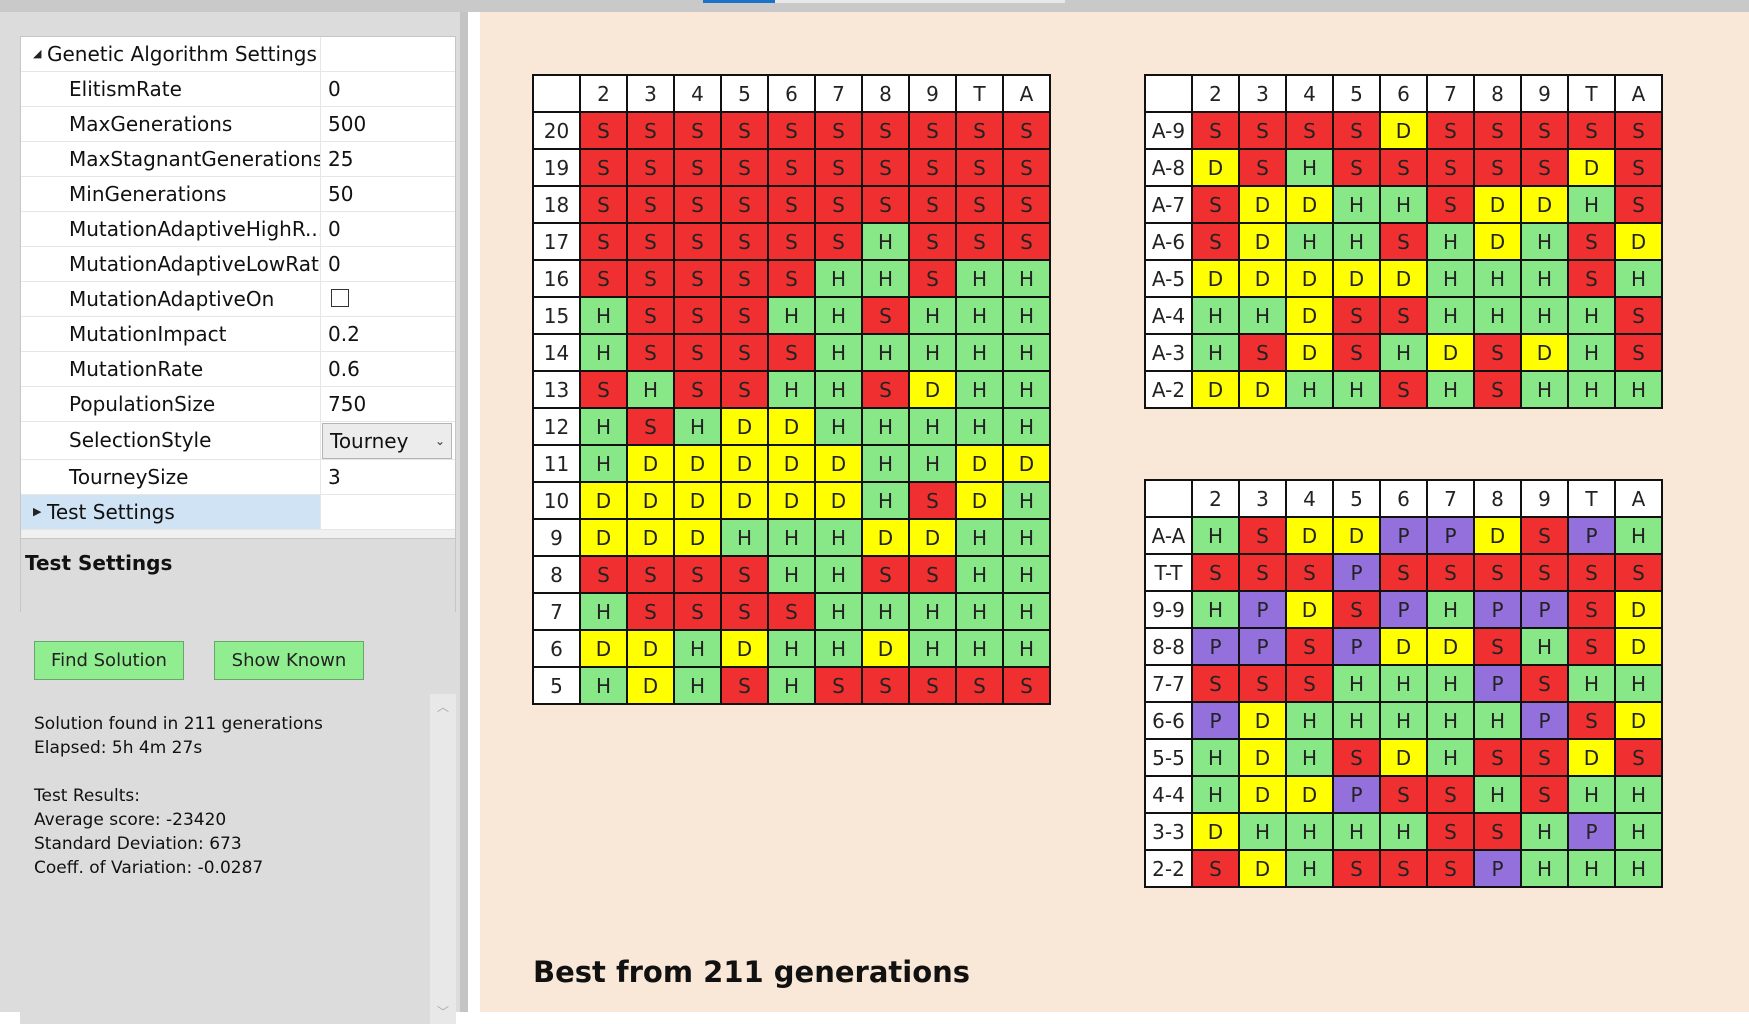 This screenshot has width=1749, height=1024. I want to click on category-genetic-row: ◢ Genetic Algorithm Settings, so click(238, 54).